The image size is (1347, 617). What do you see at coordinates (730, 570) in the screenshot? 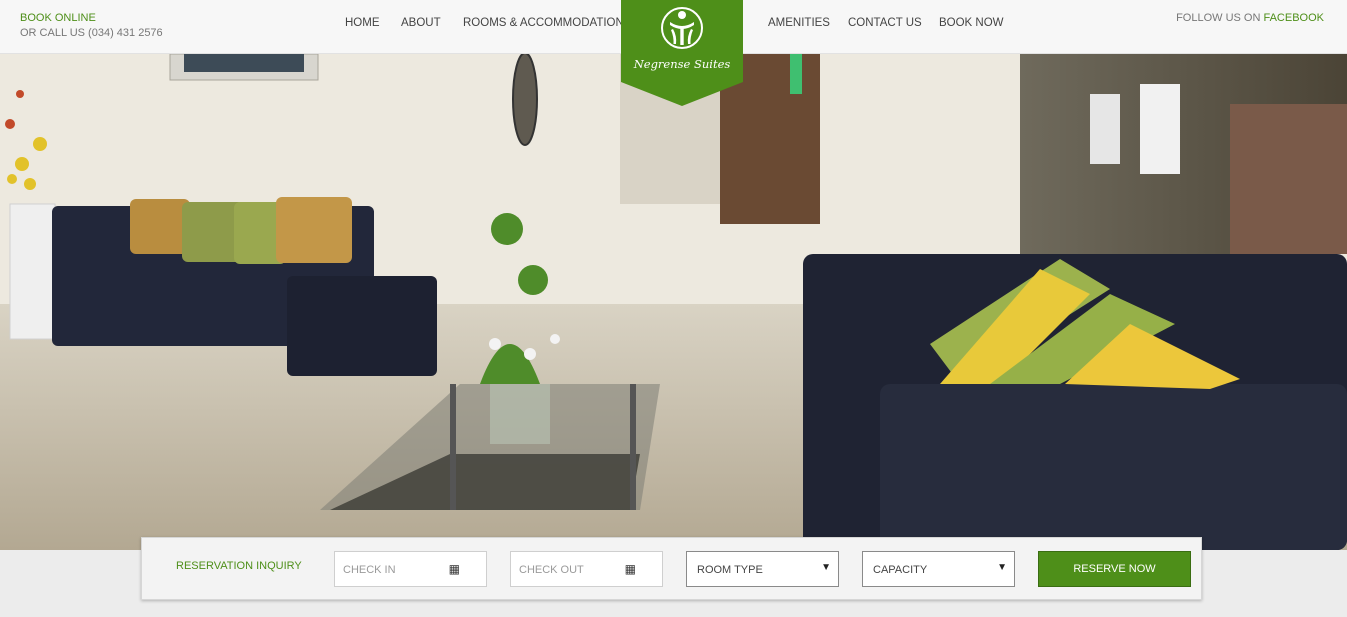
I see `room-type-value: ROOM TYPE` at bounding box center [730, 570].